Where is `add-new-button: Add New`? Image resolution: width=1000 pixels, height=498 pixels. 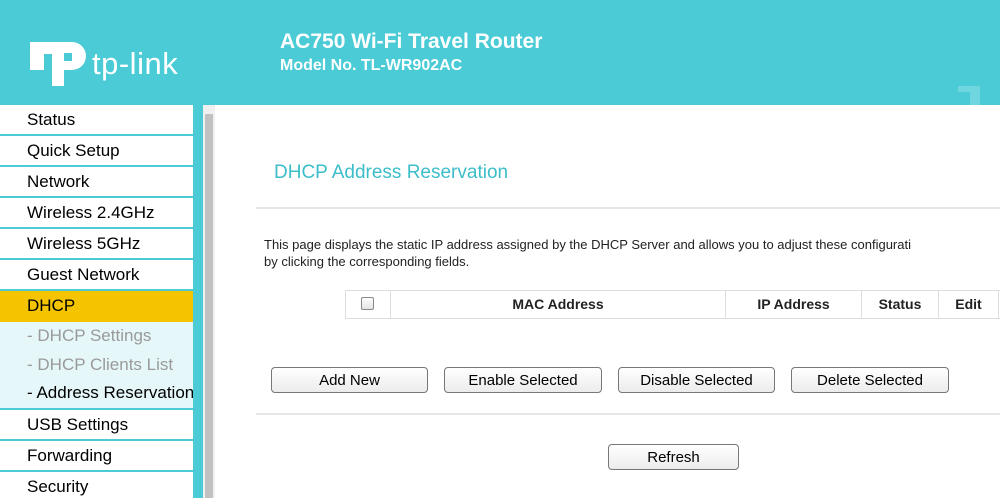 add-new-button: Add New is located at coordinates (349, 380).